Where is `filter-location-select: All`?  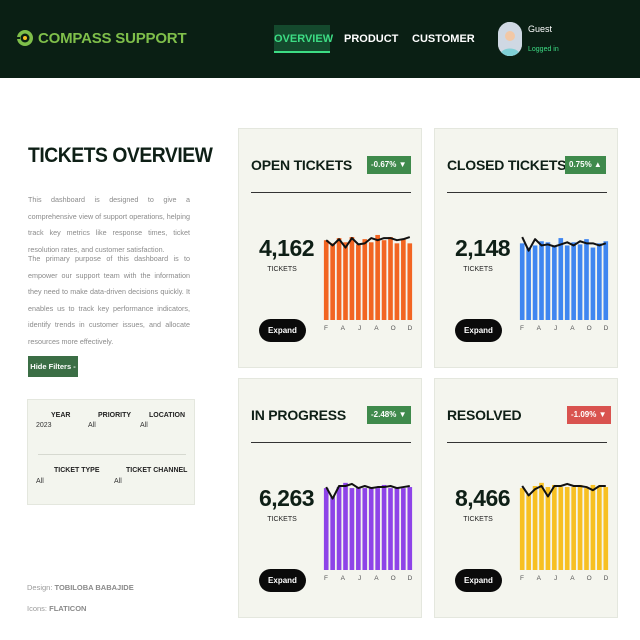
filter-location-select: All is located at coordinates (144, 425).